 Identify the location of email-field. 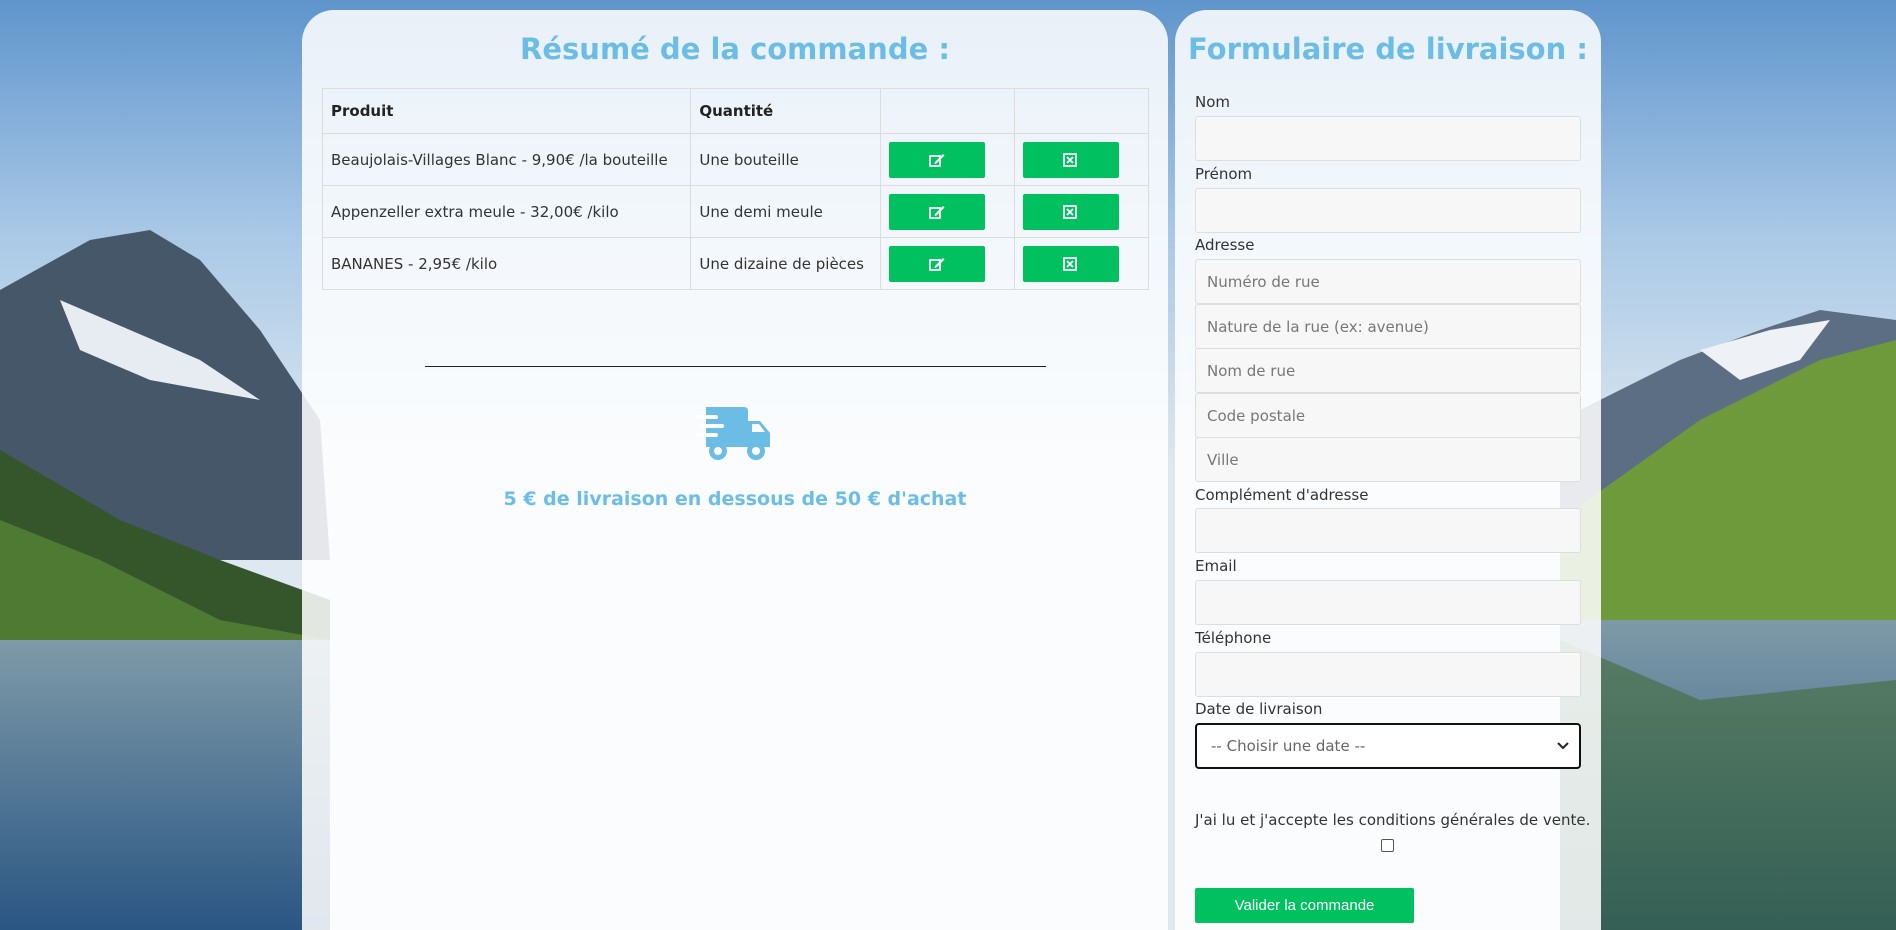
(1388, 602).